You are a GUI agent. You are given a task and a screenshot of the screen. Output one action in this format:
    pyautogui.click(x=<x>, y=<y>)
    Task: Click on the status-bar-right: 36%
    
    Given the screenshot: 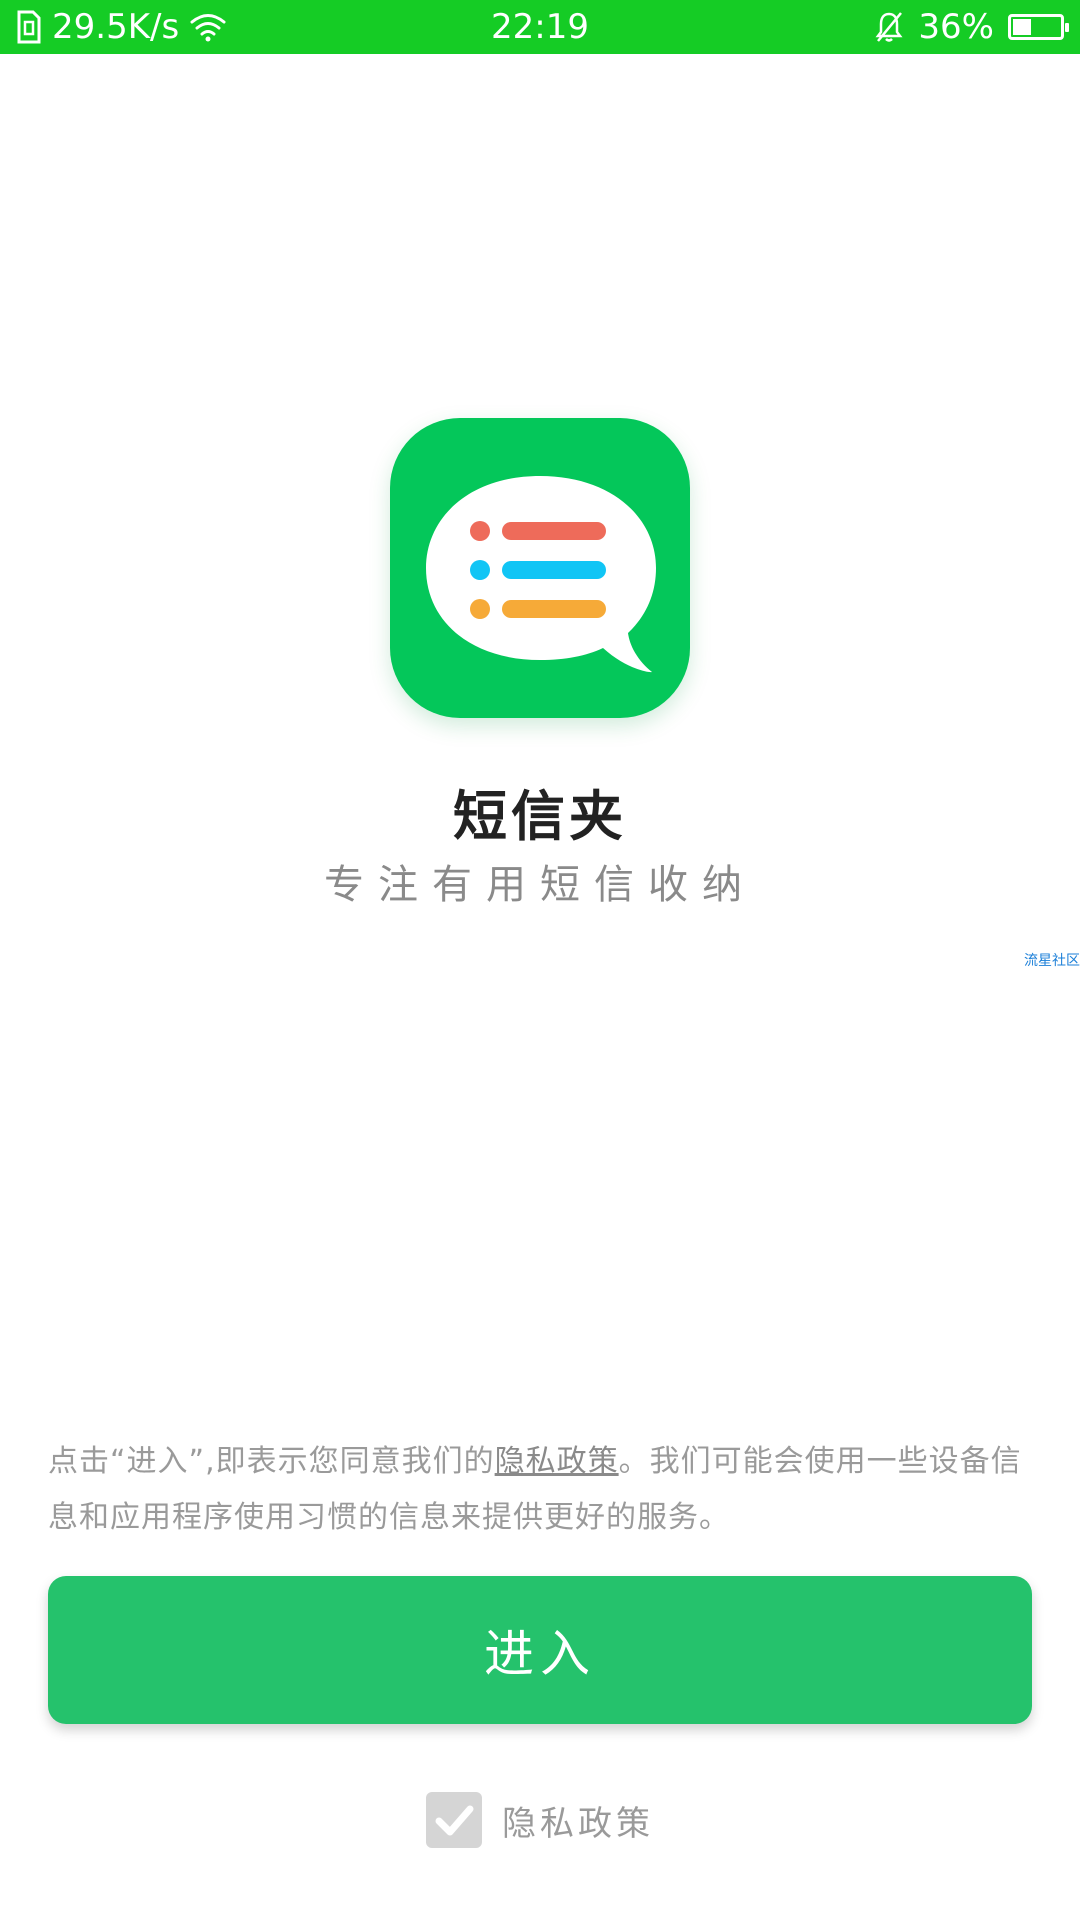 What is the action you would take?
    pyautogui.click(x=971, y=27)
    